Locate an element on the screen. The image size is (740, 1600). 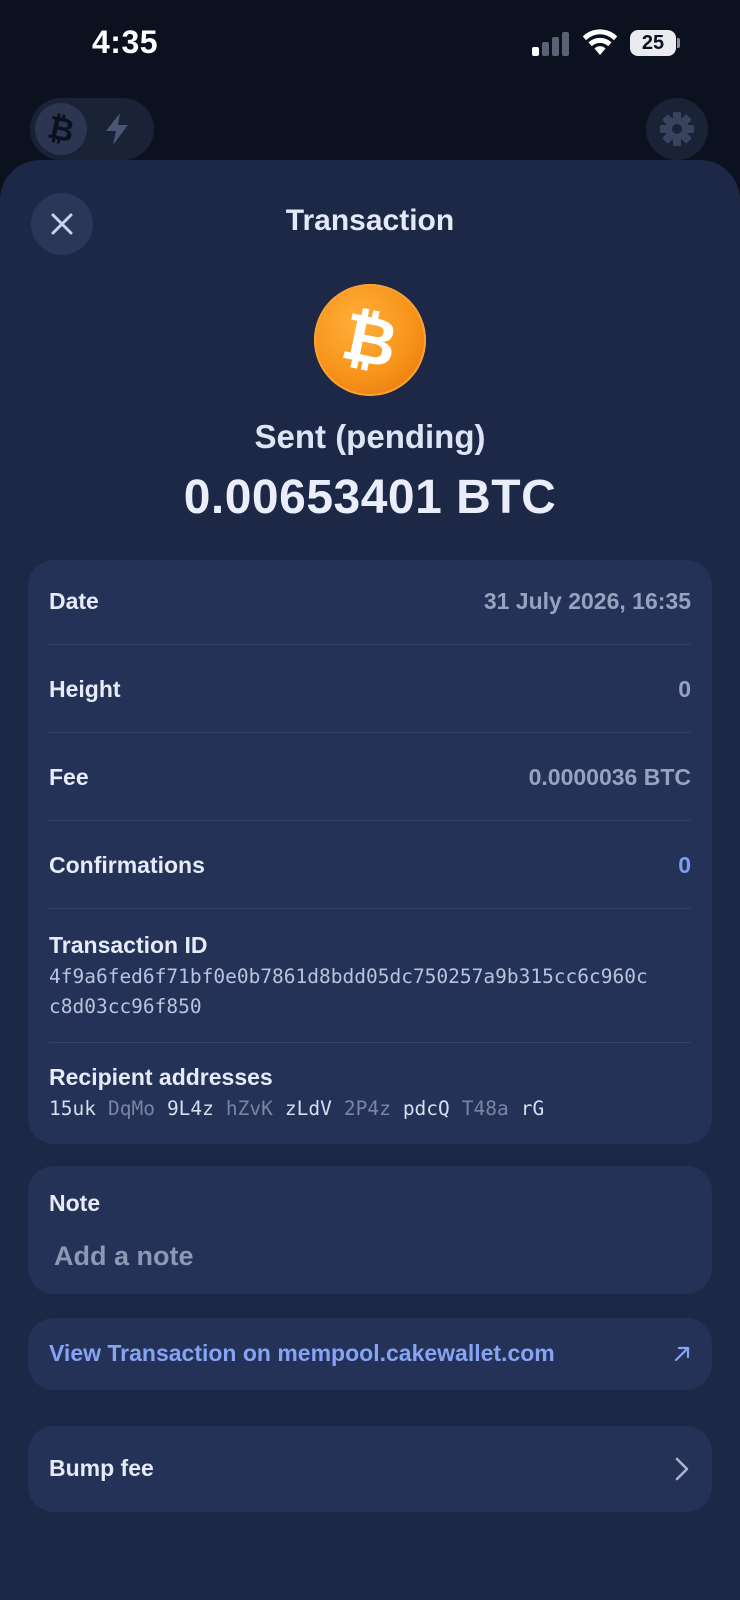
gear-icon is located at coordinates (677, 129).